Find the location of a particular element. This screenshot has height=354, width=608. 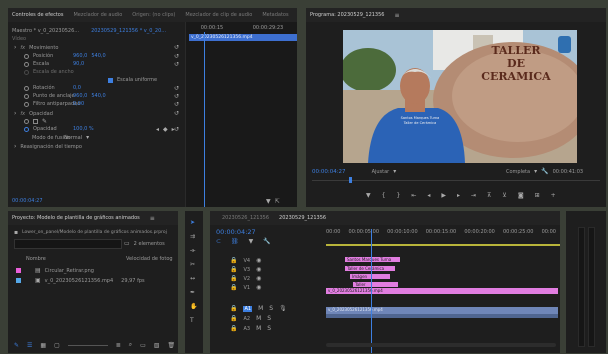

effects-timecode: 00:00:04:27 is located at coordinates (27, 201).